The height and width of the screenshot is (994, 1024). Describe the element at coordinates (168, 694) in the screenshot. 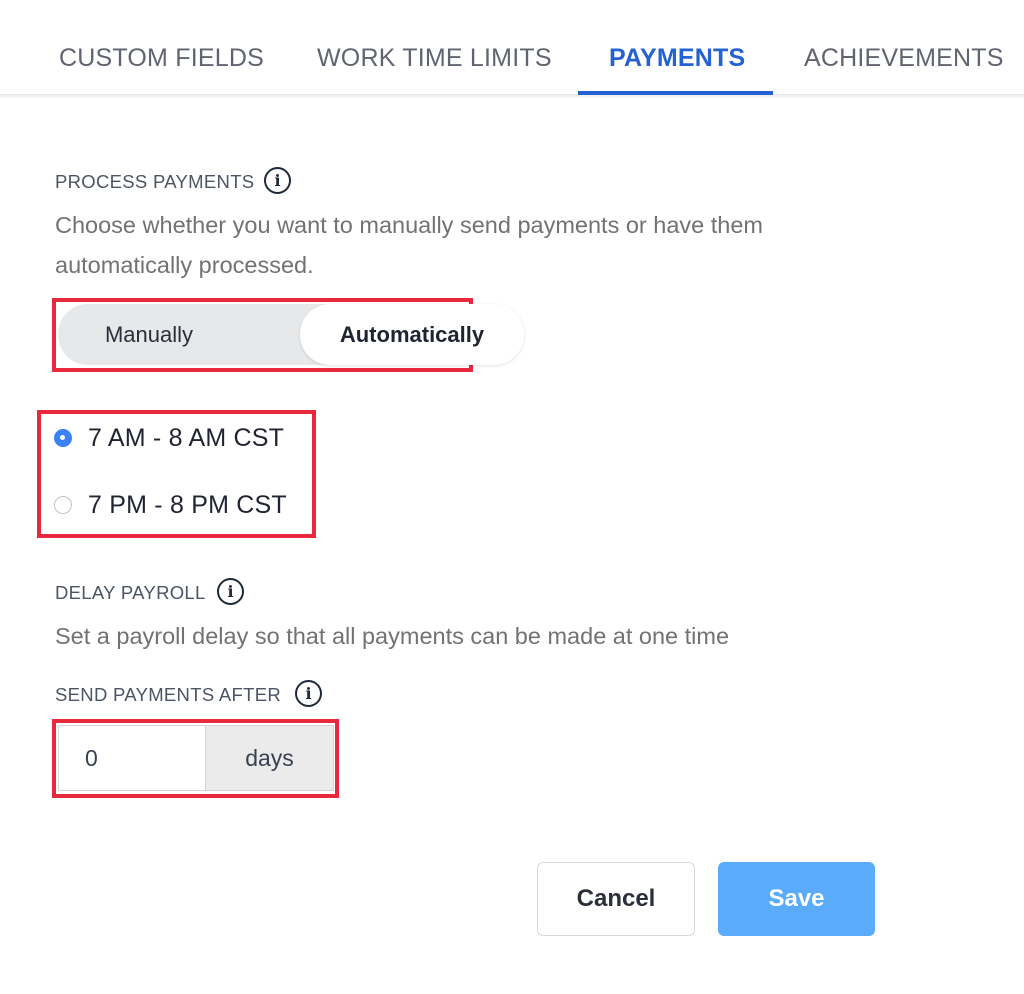

I see `send-payments-after-label: SEND PAYMENTS AFTER` at that location.